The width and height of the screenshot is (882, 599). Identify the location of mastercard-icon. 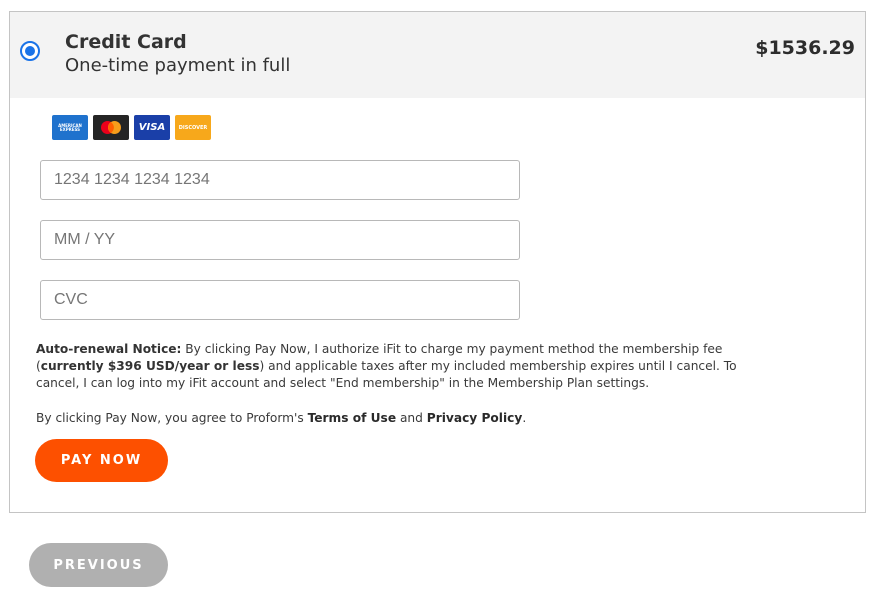
(111, 127).